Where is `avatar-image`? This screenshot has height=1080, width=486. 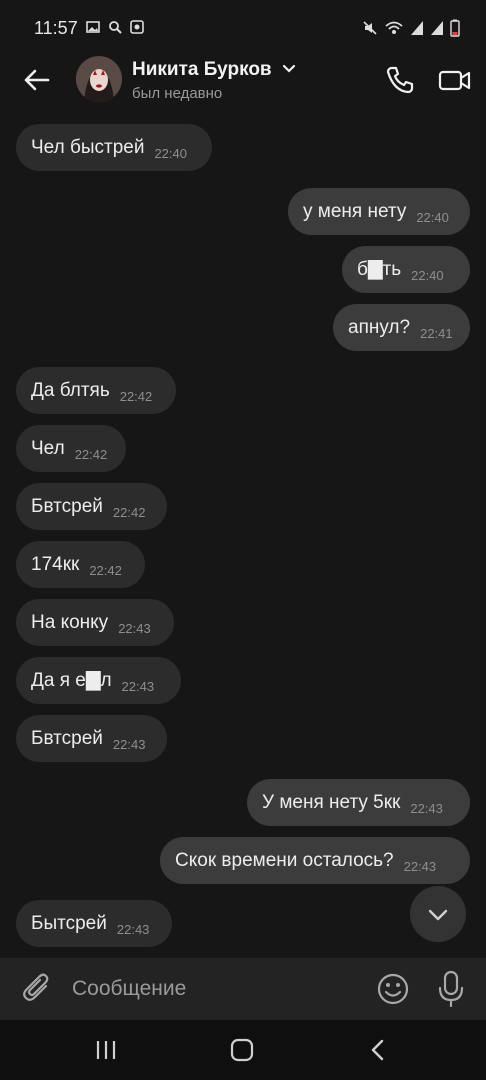
avatar-image is located at coordinates (99, 79).